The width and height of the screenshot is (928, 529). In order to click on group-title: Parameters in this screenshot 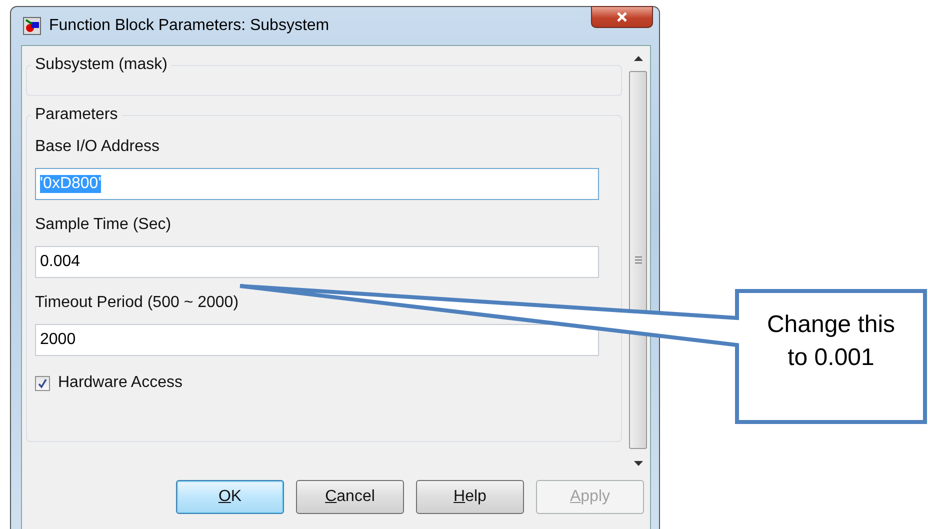, I will do `click(76, 115)`.